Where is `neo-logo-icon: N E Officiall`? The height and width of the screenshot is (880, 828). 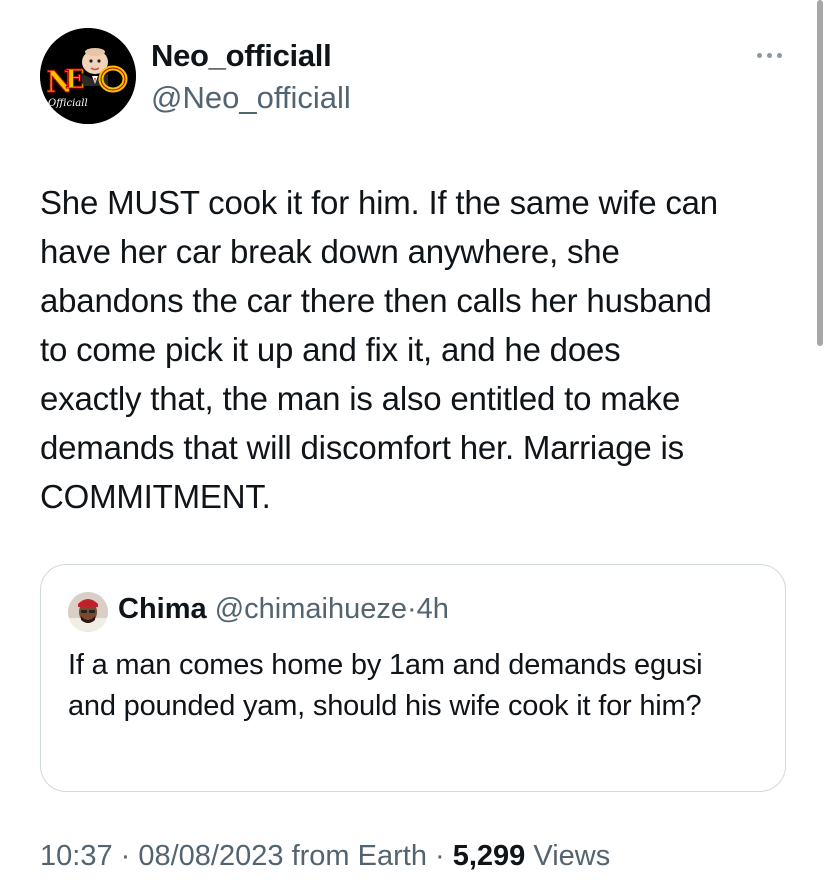
neo-logo-icon: N E Officiall is located at coordinates (88, 76).